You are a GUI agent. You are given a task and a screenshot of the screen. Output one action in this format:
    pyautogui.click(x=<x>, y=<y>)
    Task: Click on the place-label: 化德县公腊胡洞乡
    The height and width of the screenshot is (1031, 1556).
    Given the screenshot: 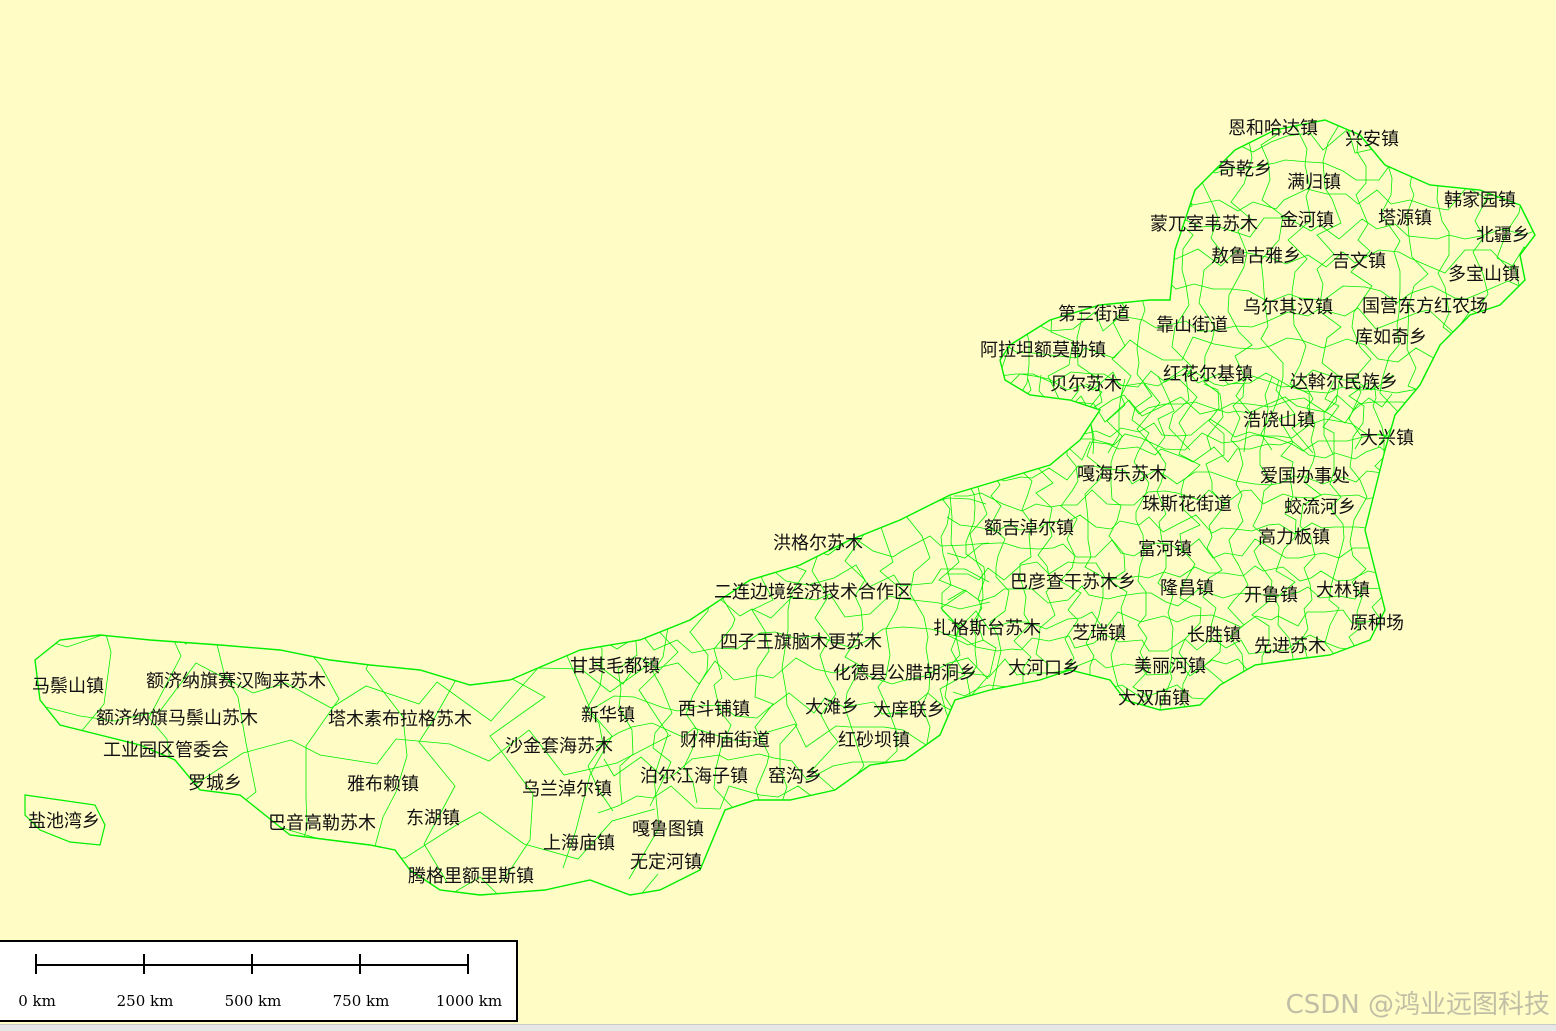 What is the action you would take?
    pyautogui.click(x=905, y=673)
    